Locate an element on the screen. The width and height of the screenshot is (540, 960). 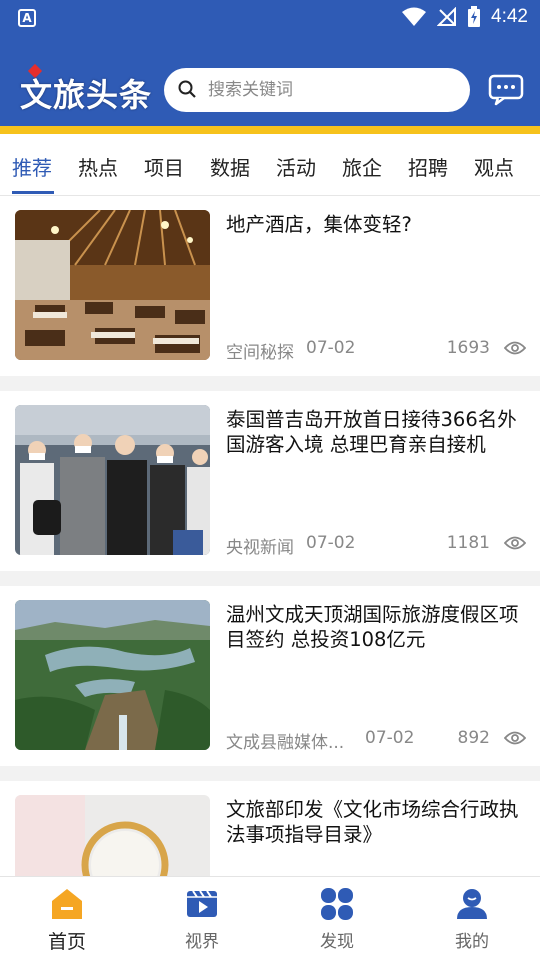
tab-data: 数据 is located at coordinates (230, 166).